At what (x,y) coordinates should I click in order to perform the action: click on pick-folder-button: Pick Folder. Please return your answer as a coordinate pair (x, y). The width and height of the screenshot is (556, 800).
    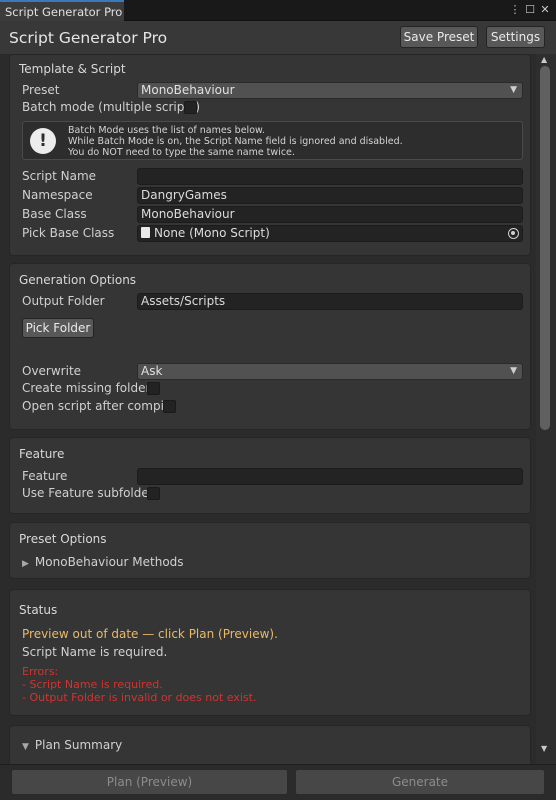
    Looking at the image, I should click on (58, 328).